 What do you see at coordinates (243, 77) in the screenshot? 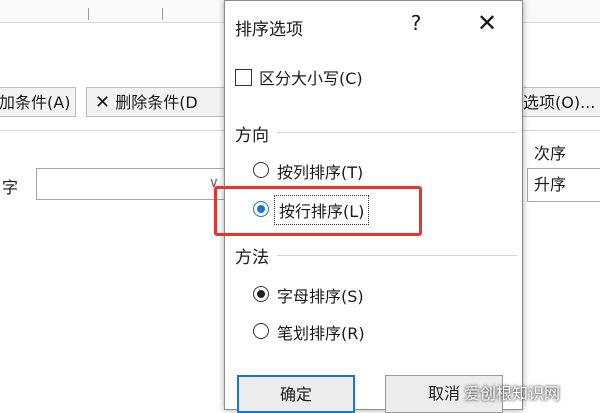
I see `case-sensitive-checkbox` at bounding box center [243, 77].